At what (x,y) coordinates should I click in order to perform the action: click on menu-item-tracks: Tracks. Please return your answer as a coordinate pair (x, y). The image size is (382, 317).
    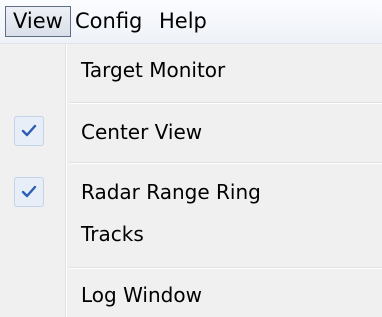
    Looking at the image, I should click on (191, 234).